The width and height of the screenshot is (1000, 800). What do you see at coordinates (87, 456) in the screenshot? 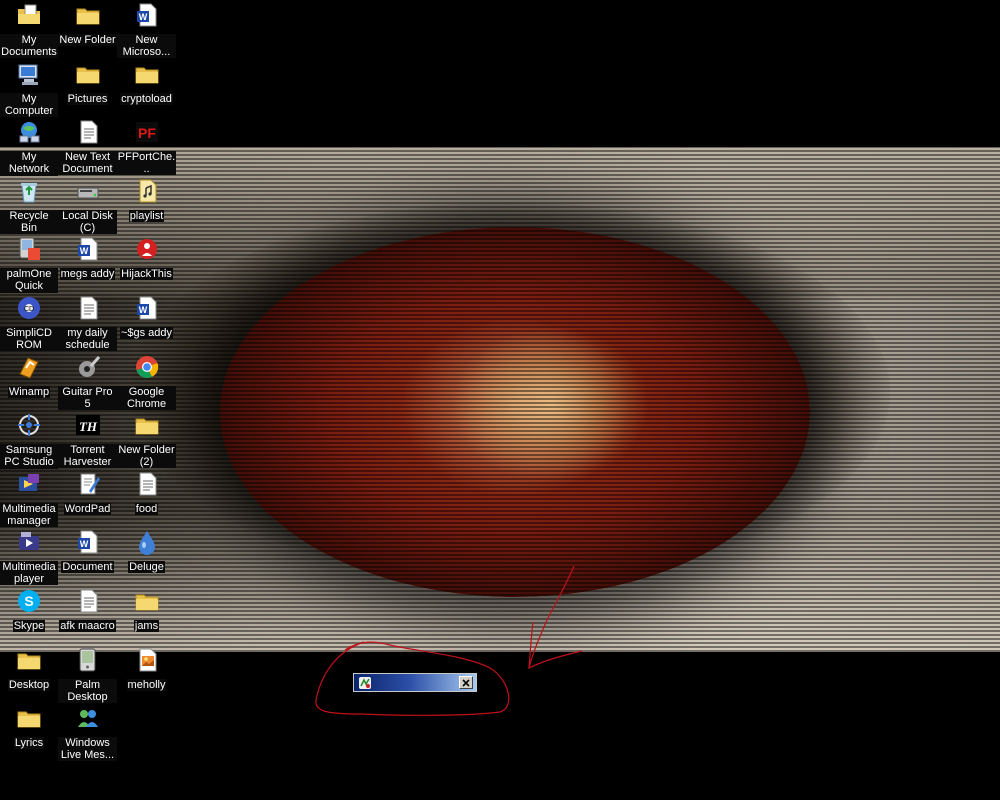
I see `desktop-icon-label: Torrent Harvester` at bounding box center [87, 456].